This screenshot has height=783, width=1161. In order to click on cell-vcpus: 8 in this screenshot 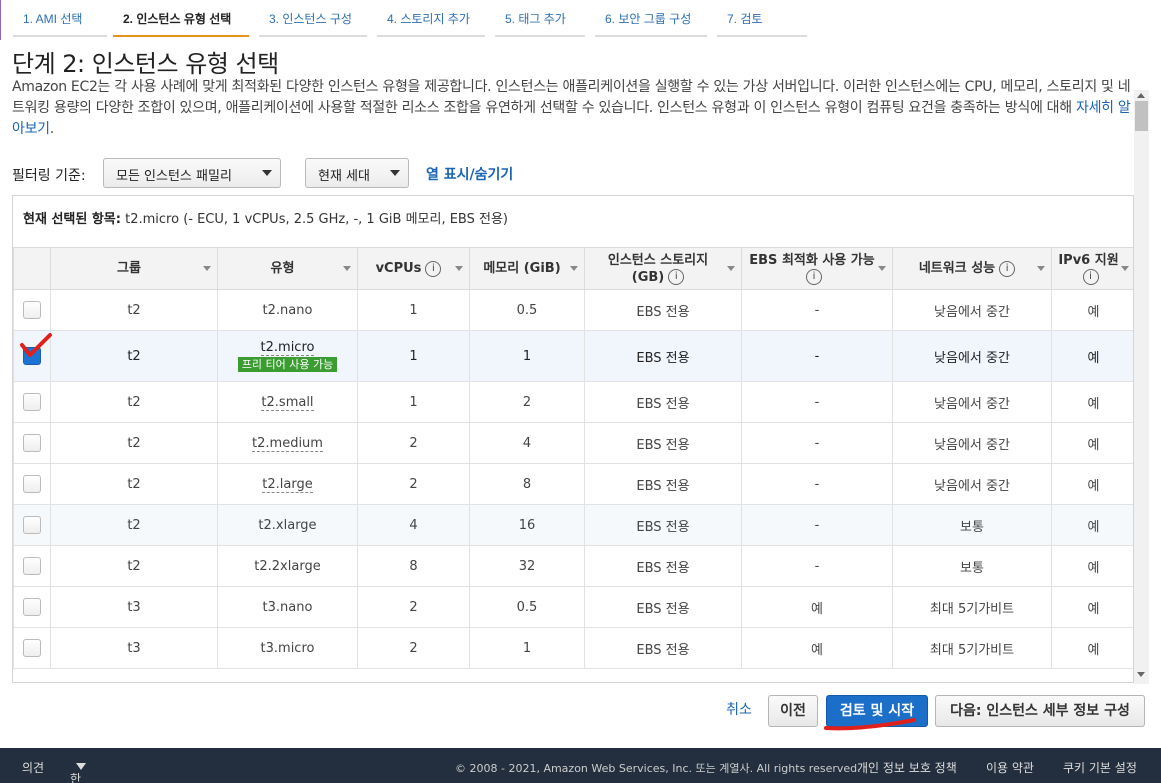, I will do `click(413, 566)`.